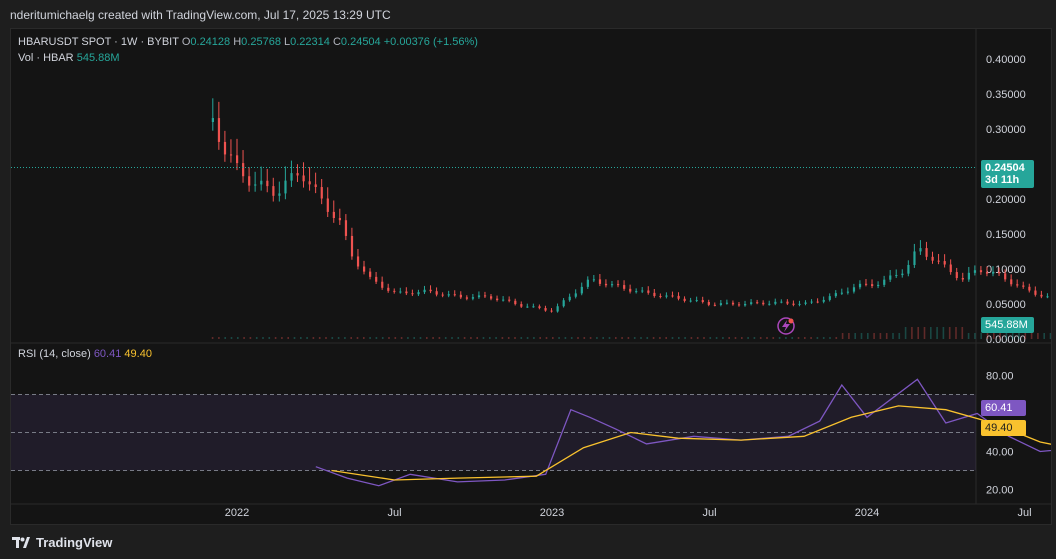 This screenshot has width=1056, height=559. What do you see at coordinates (1000, 491) in the screenshot?
I see `rsi-tick-label: 20.00` at bounding box center [1000, 491].